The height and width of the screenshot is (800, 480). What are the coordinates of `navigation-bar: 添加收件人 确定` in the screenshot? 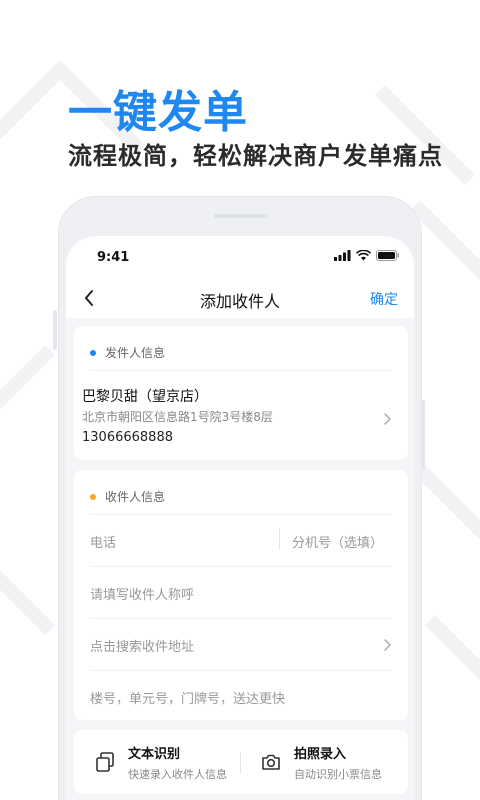 It's located at (240, 298).